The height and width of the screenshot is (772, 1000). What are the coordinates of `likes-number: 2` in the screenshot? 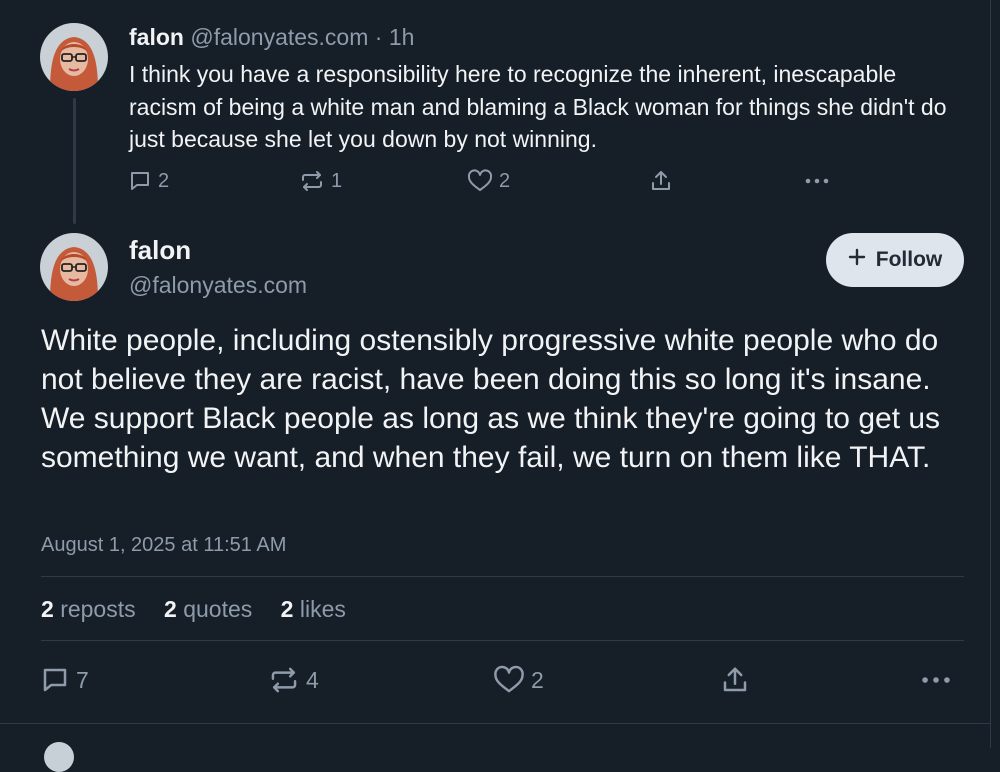 It's located at (287, 609).